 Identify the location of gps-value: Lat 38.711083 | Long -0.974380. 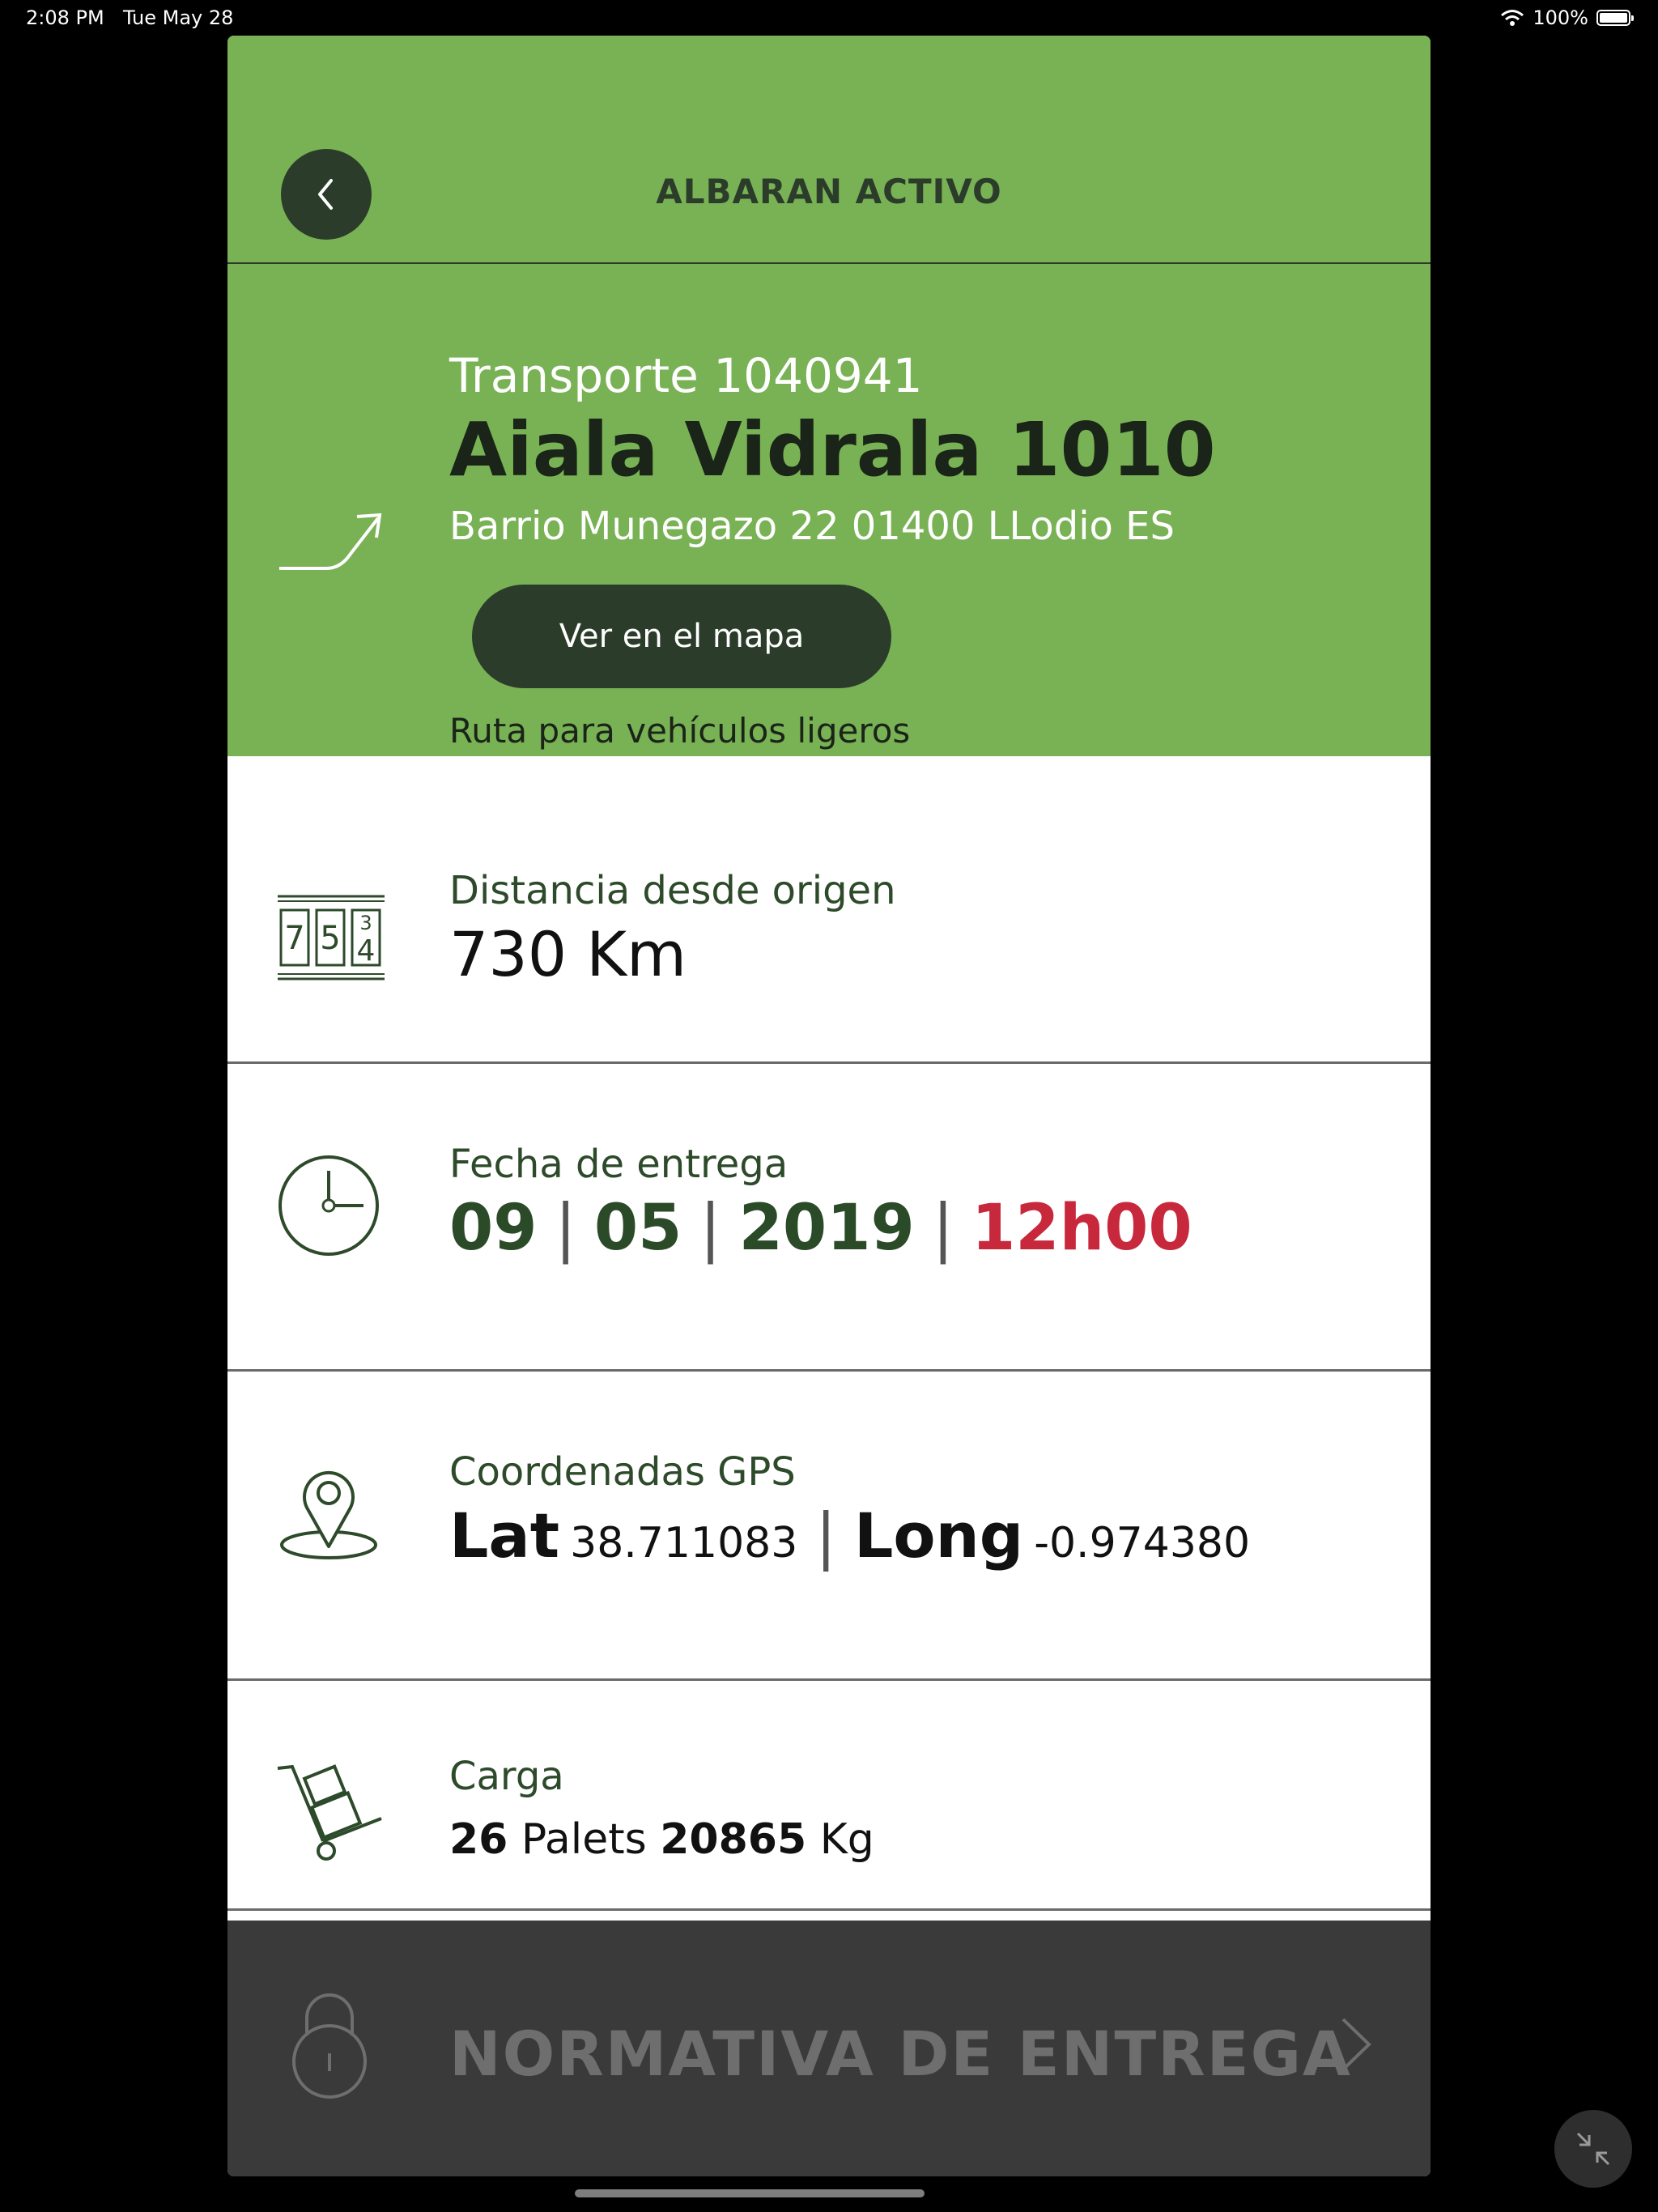
(849, 1536).